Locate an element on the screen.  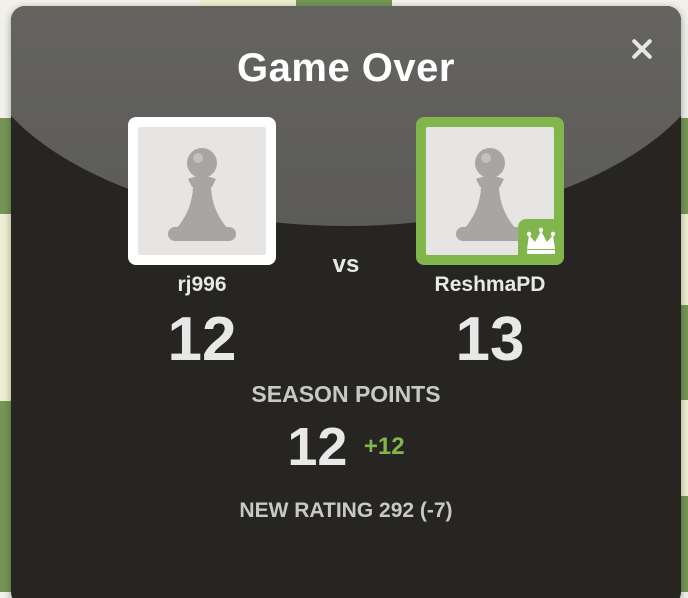
season-points-value: 12 is located at coordinates (317, 447).